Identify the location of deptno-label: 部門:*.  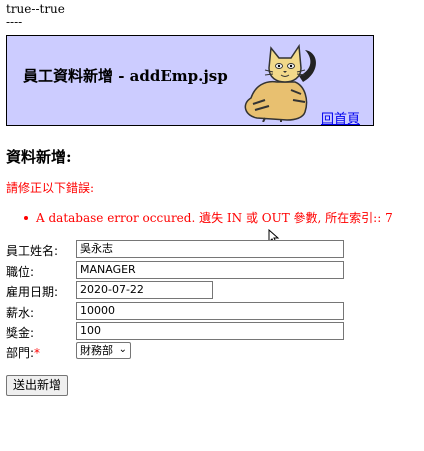
(23, 352).